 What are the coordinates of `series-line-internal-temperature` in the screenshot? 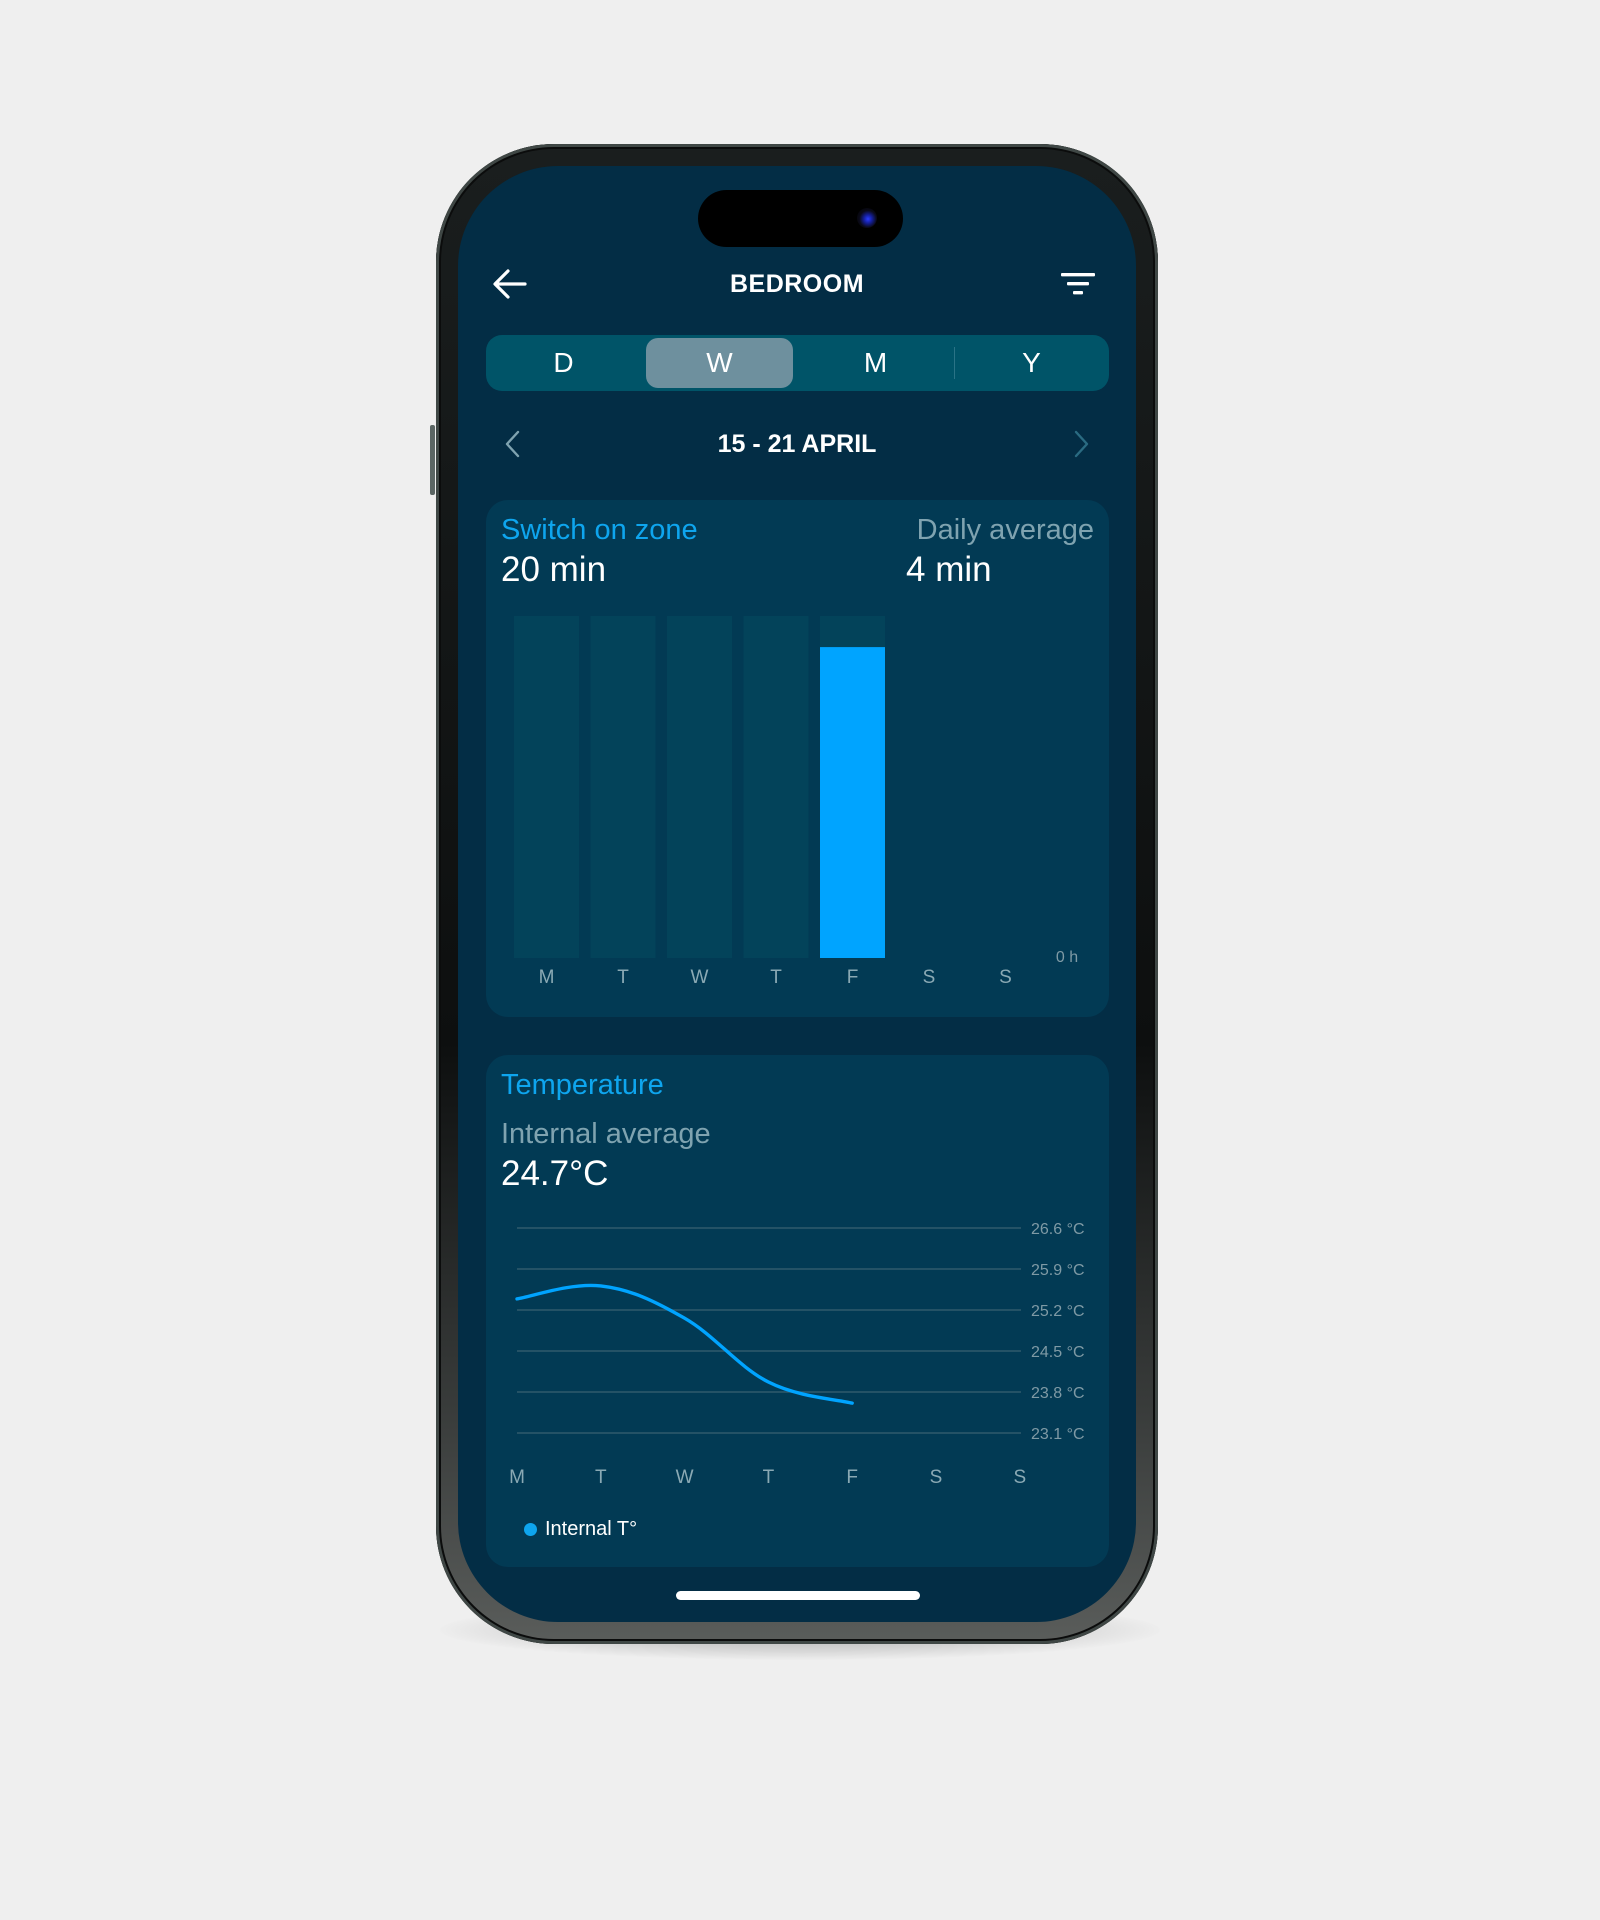 It's located at (684, 1344).